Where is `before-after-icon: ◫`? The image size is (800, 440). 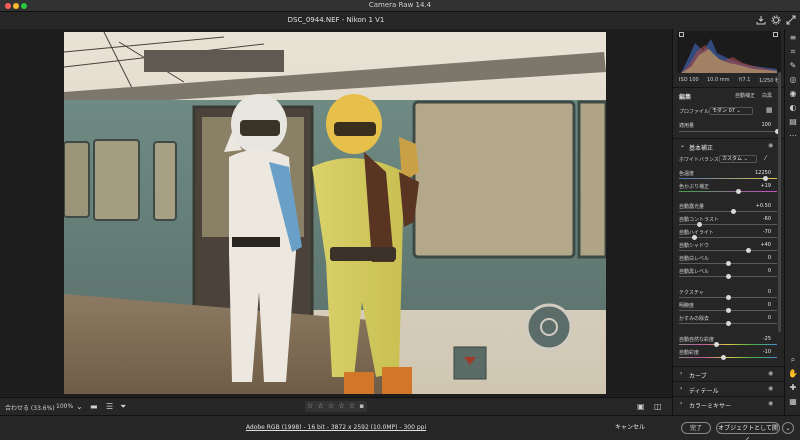
before-after-icon: ◫ is located at coordinates (658, 406).